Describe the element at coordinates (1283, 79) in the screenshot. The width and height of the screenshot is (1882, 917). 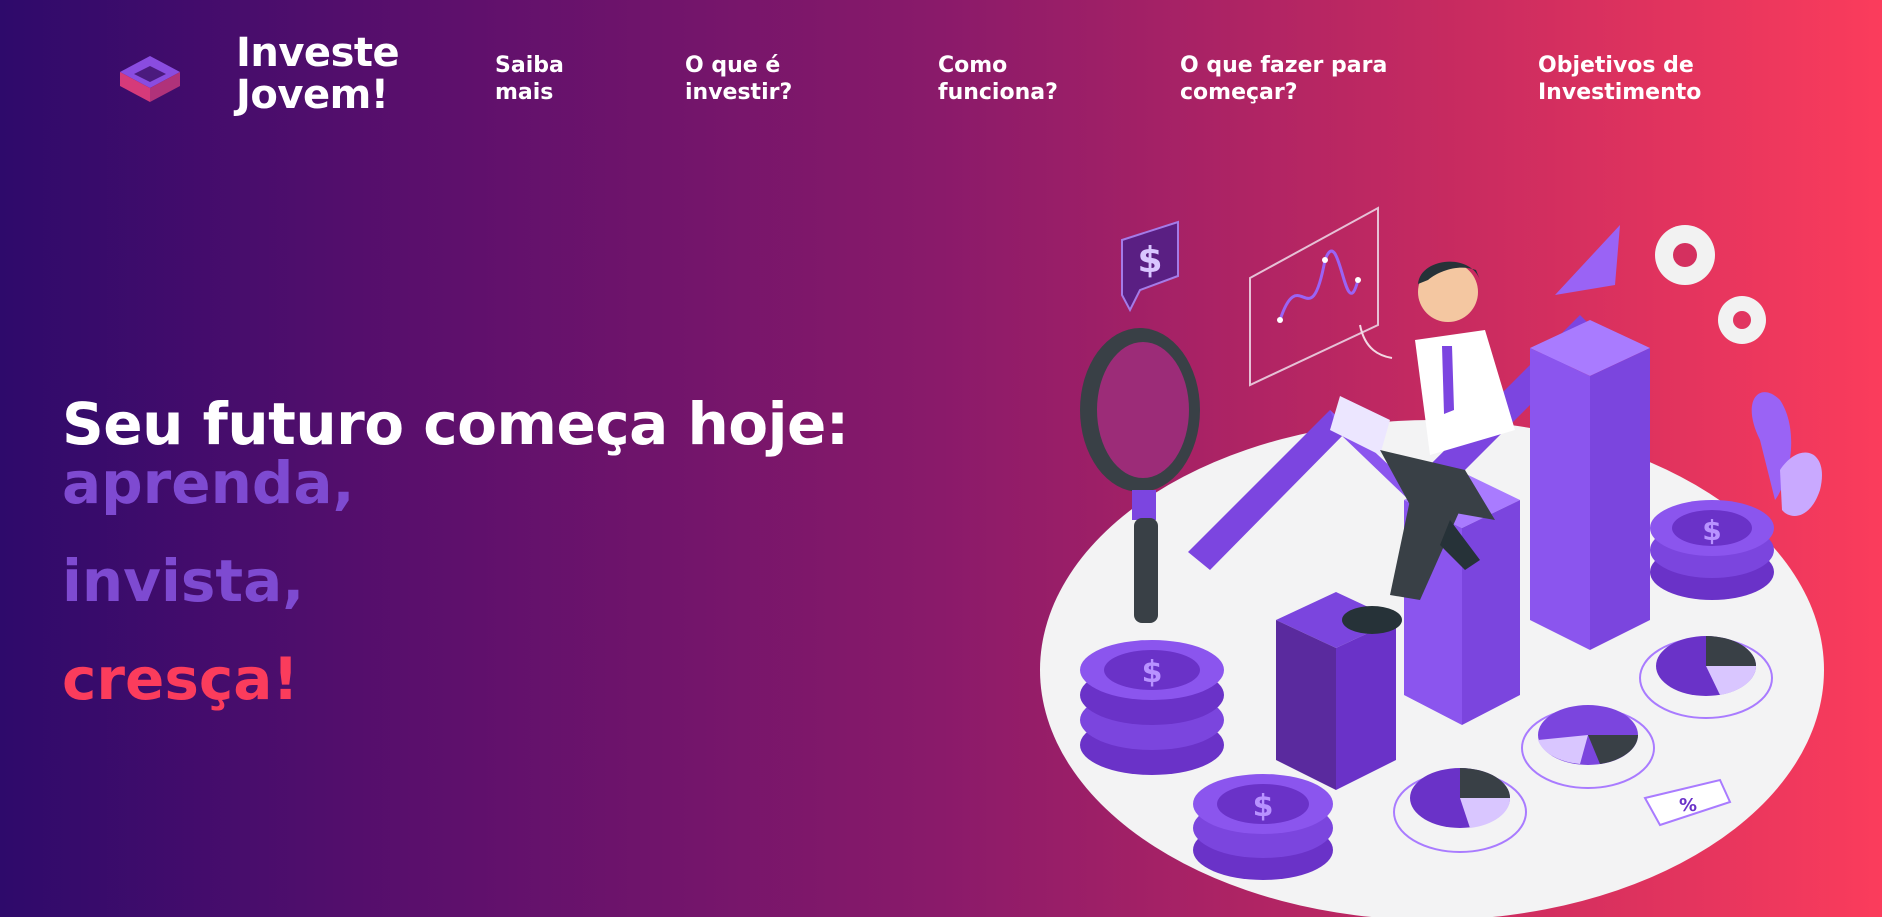
I see `nav-o-que-fazer: O que fazer para começar?` at that location.